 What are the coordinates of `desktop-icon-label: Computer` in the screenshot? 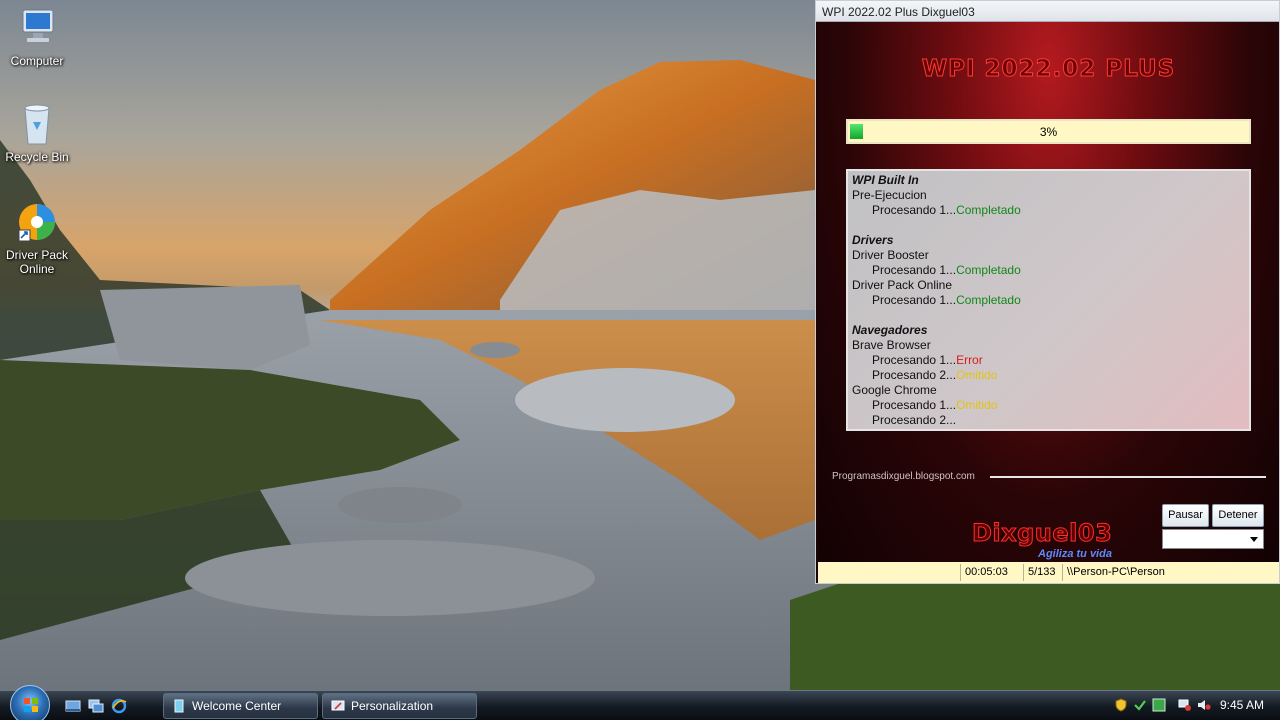 It's located at (37, 61).